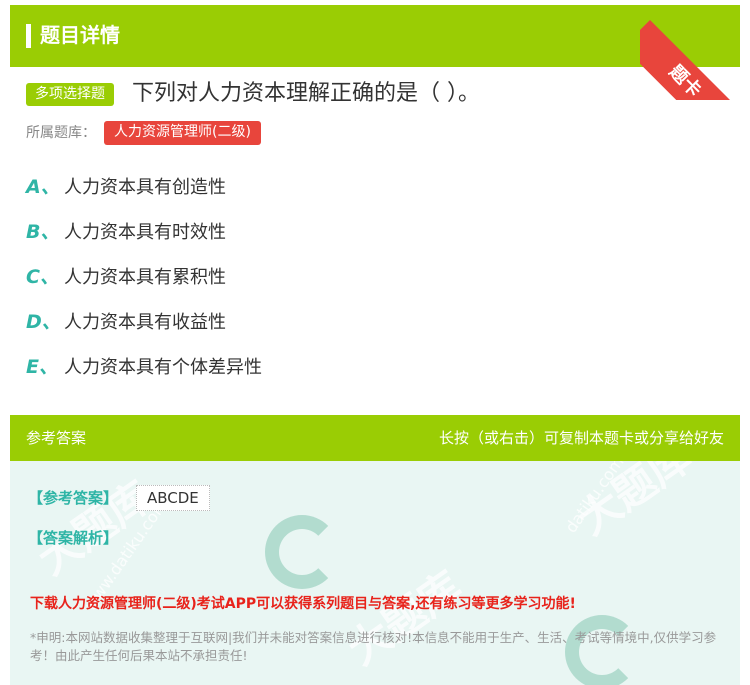 The width and height of the screenshot is (750, 685). What do you see at coordinates (145, 187) in the screenshot?
I see `option-text: 人力资本具有创造性` at bounding box center [145, 187].